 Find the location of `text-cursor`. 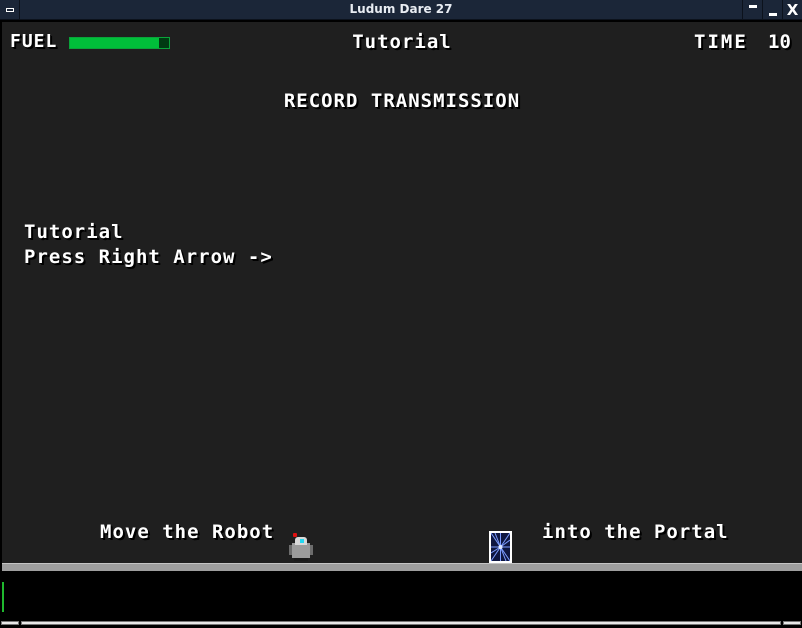

text-cursor is located at coordinates (3, 597).